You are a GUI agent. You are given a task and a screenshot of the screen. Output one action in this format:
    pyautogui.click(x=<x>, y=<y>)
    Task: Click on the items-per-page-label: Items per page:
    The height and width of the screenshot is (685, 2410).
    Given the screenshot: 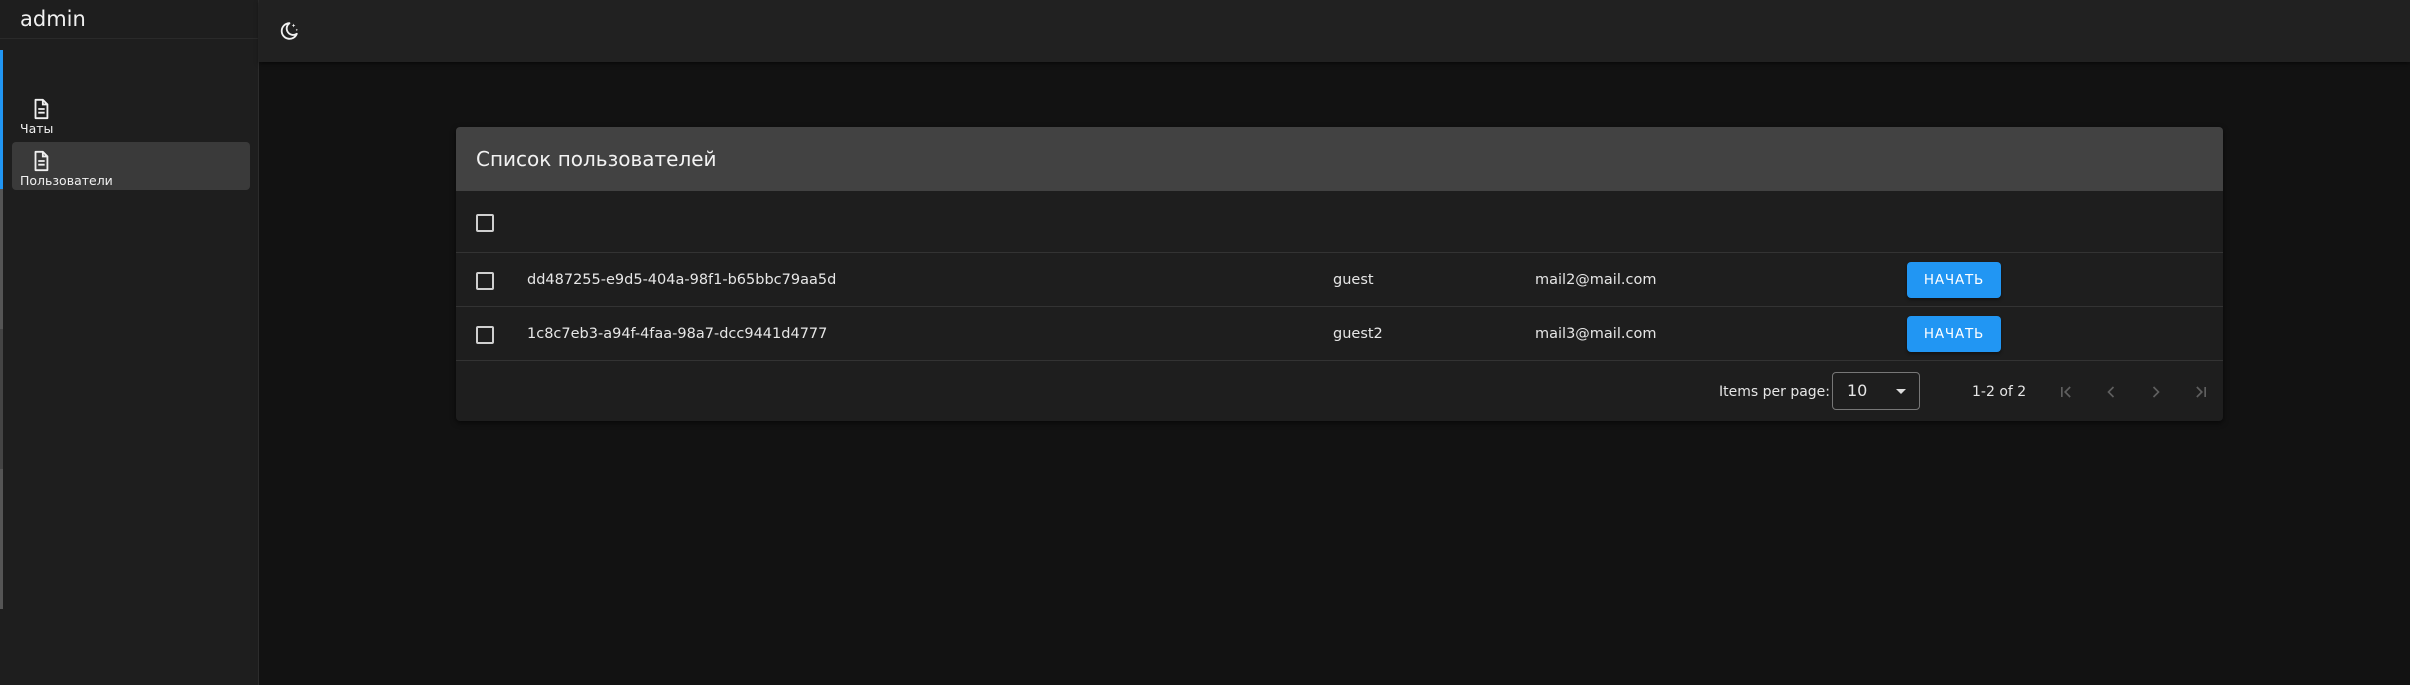 What is the action you would take?
    pyautogui.click(x=1775, y=392)
    